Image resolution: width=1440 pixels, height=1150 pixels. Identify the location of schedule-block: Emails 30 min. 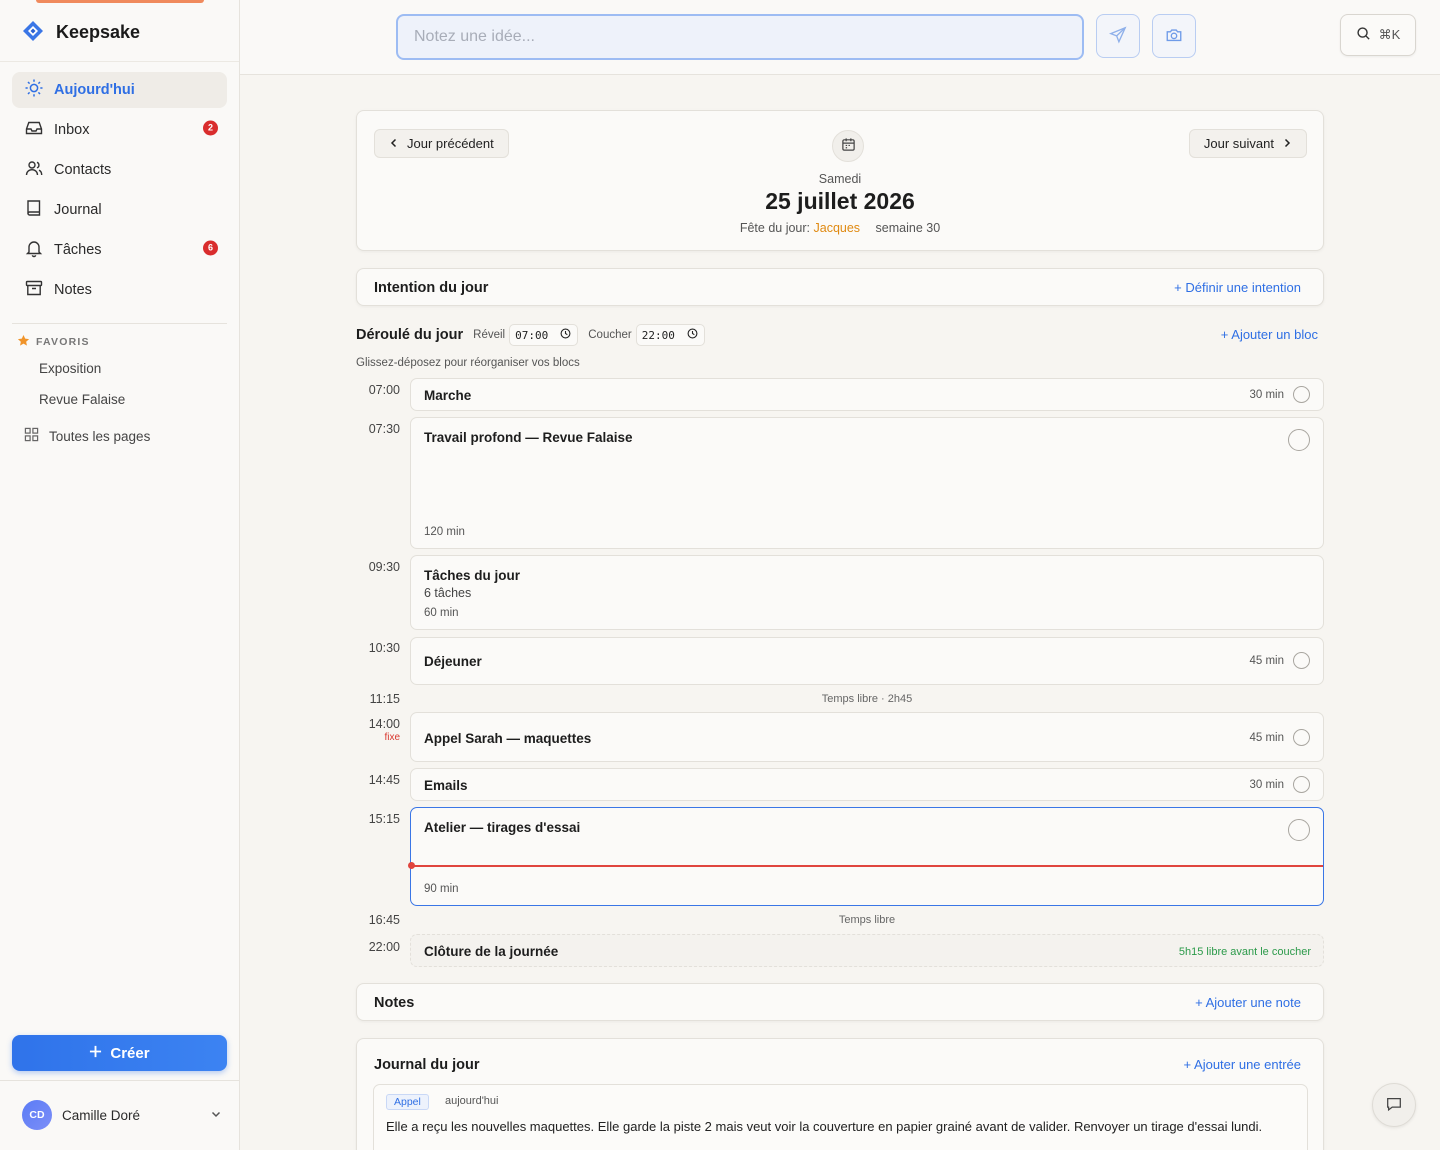
(867, 784).